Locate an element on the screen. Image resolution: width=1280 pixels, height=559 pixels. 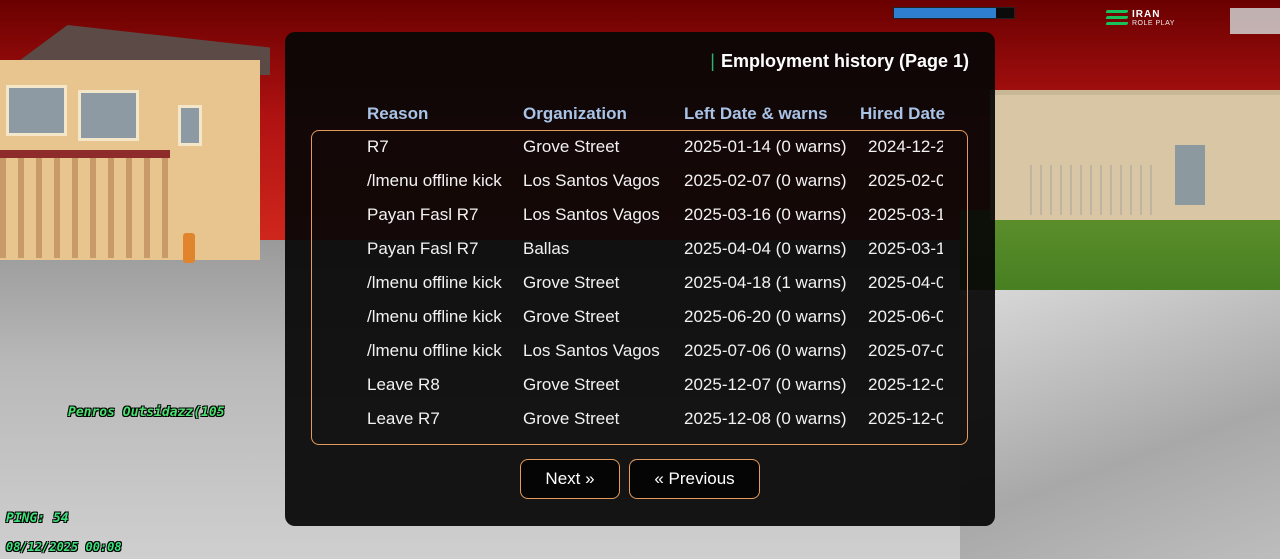
column-header-reason: Reason is located at coordinates (398, 113).